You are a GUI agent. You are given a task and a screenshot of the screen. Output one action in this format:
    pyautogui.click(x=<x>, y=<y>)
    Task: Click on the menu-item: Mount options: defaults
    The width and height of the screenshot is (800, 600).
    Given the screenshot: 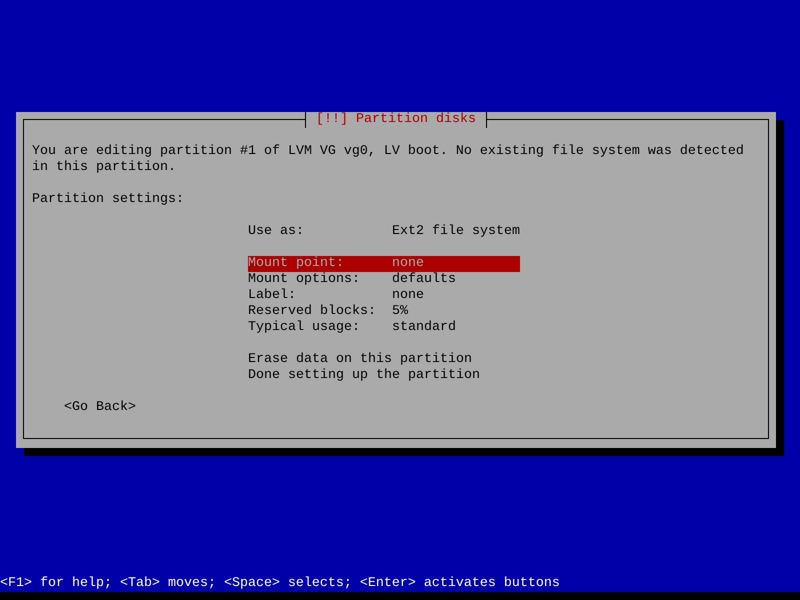 What is the action you would take?
    pyautogui.click(x=384, y=280)
    